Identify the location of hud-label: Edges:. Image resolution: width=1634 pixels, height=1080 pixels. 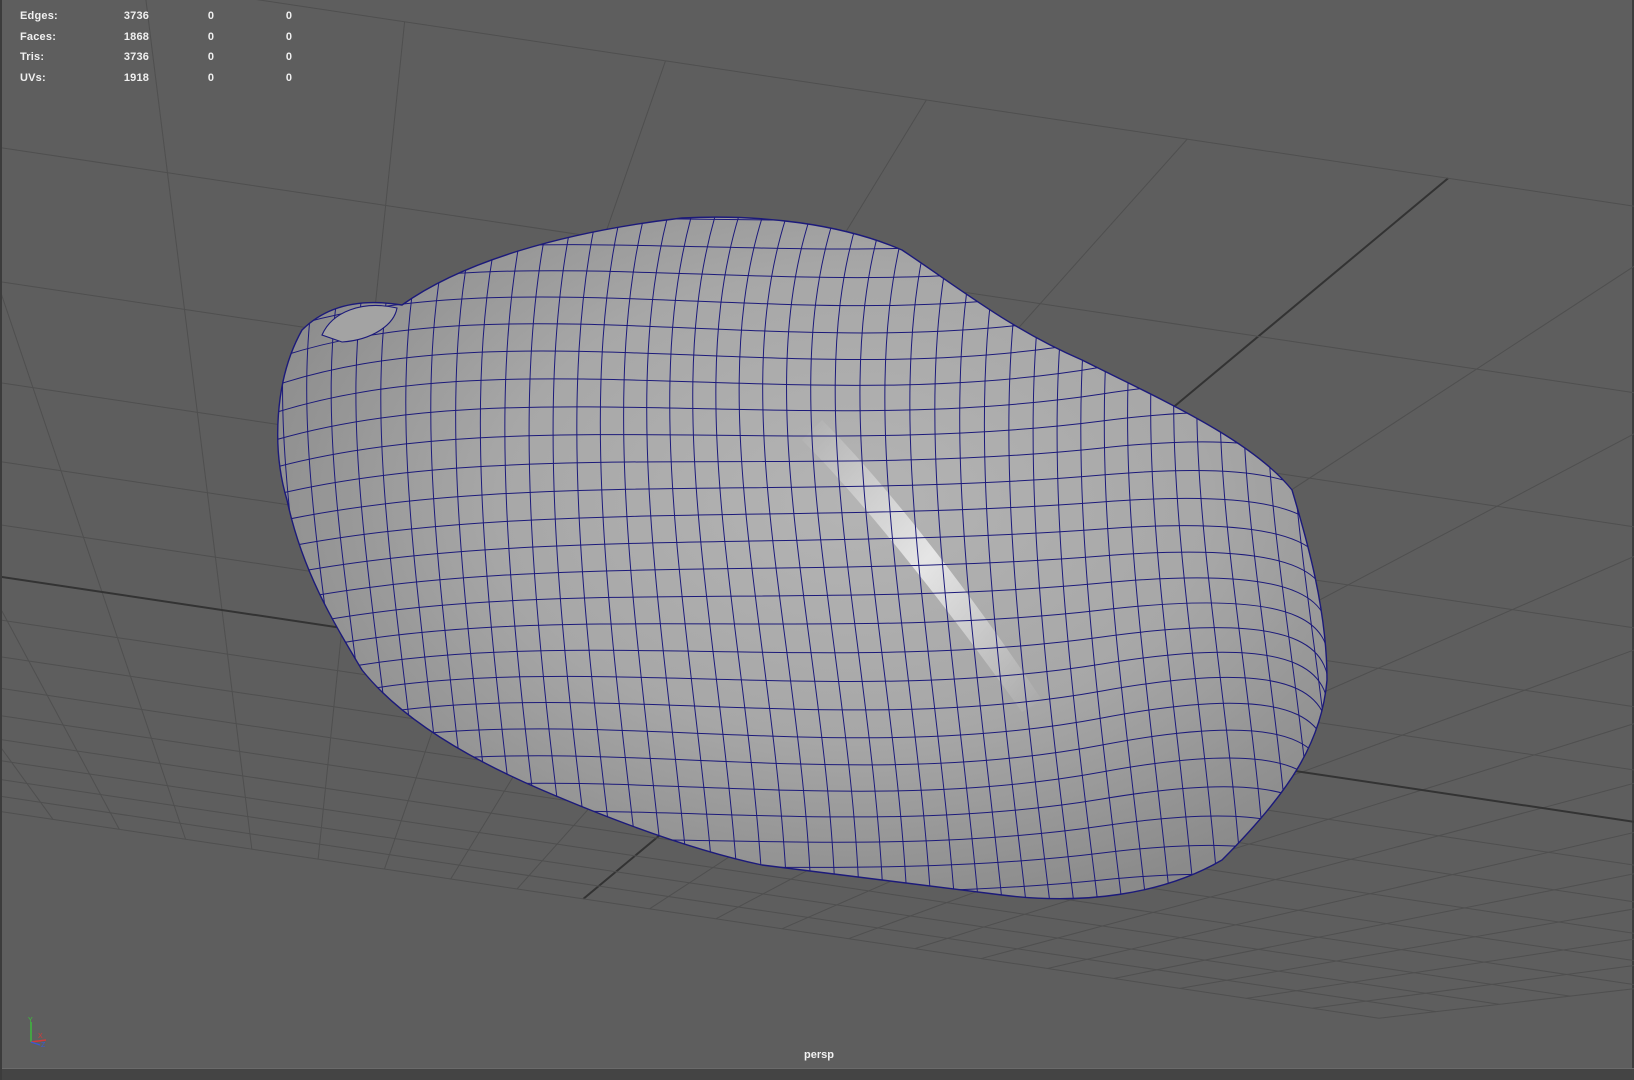
(39, 16).